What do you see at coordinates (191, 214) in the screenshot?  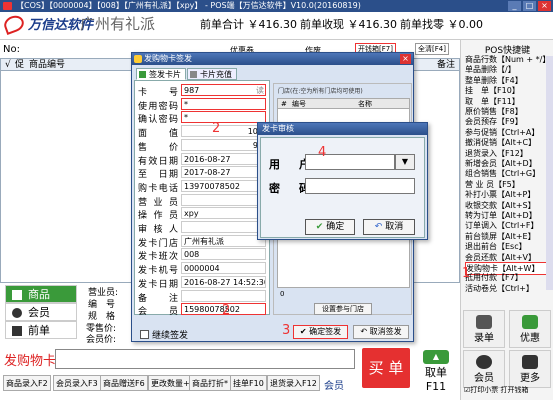 I see `field-value: xpy` at bounding box center [191, 214].